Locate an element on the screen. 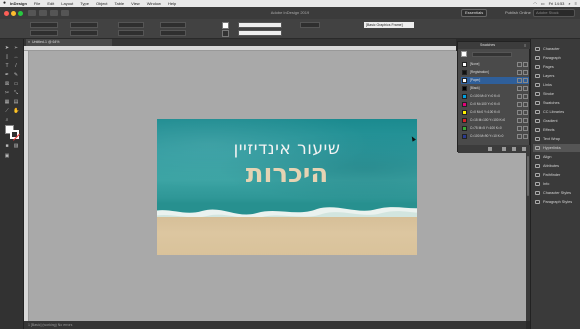  dock-item: Align is located at coordinates (556, 157).